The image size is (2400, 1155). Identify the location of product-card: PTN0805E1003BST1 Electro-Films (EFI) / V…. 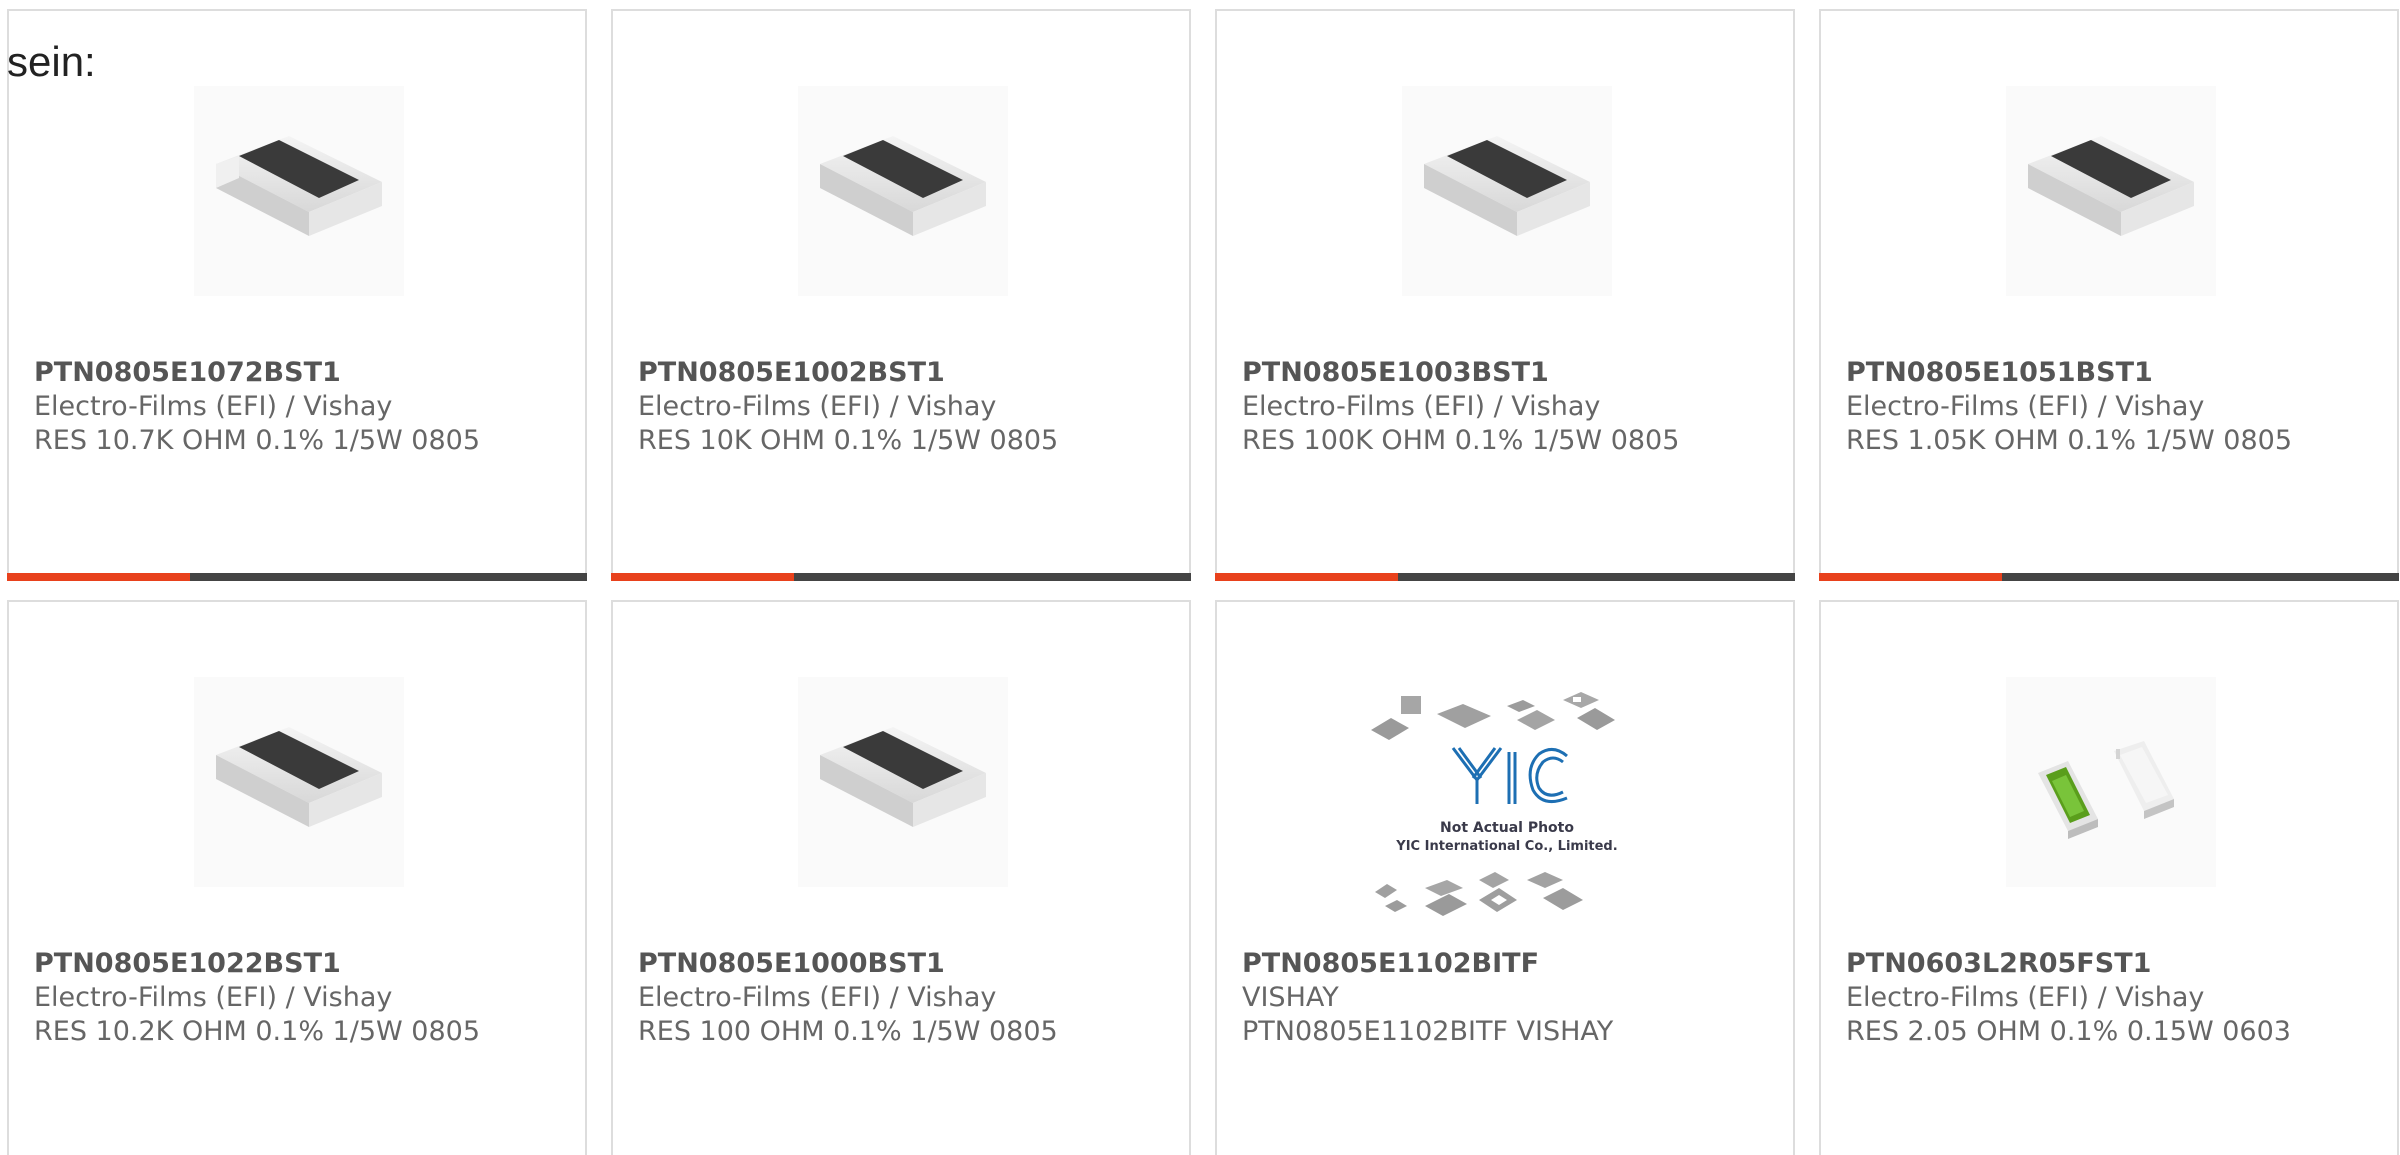
(1505, 295).